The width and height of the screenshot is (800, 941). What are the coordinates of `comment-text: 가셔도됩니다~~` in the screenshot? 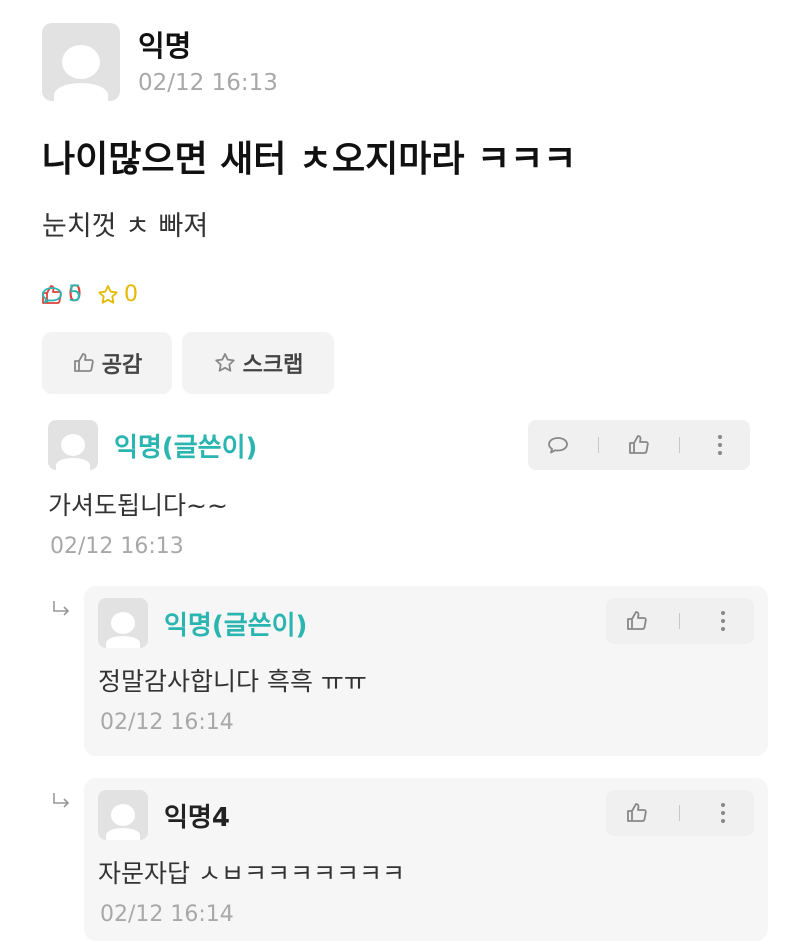 It's located at (138, 505).